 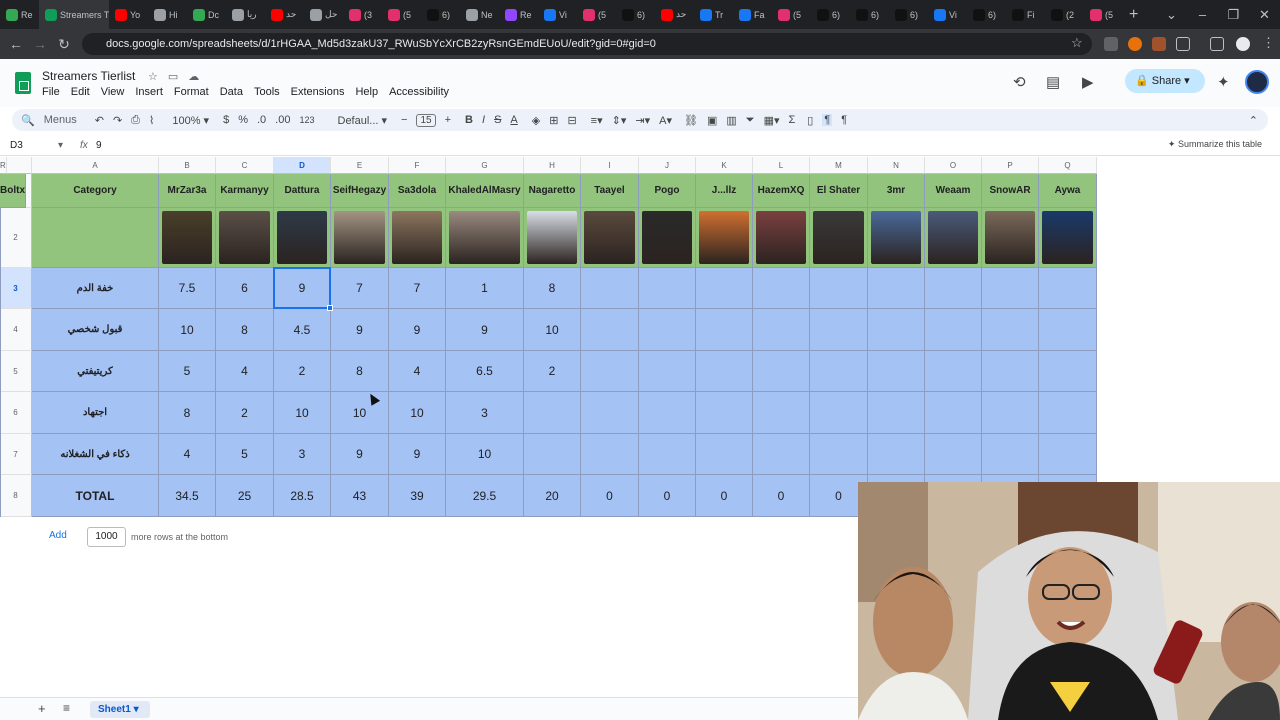 I want to click on strikethrough-icon: S, so click(x=497, y=120).